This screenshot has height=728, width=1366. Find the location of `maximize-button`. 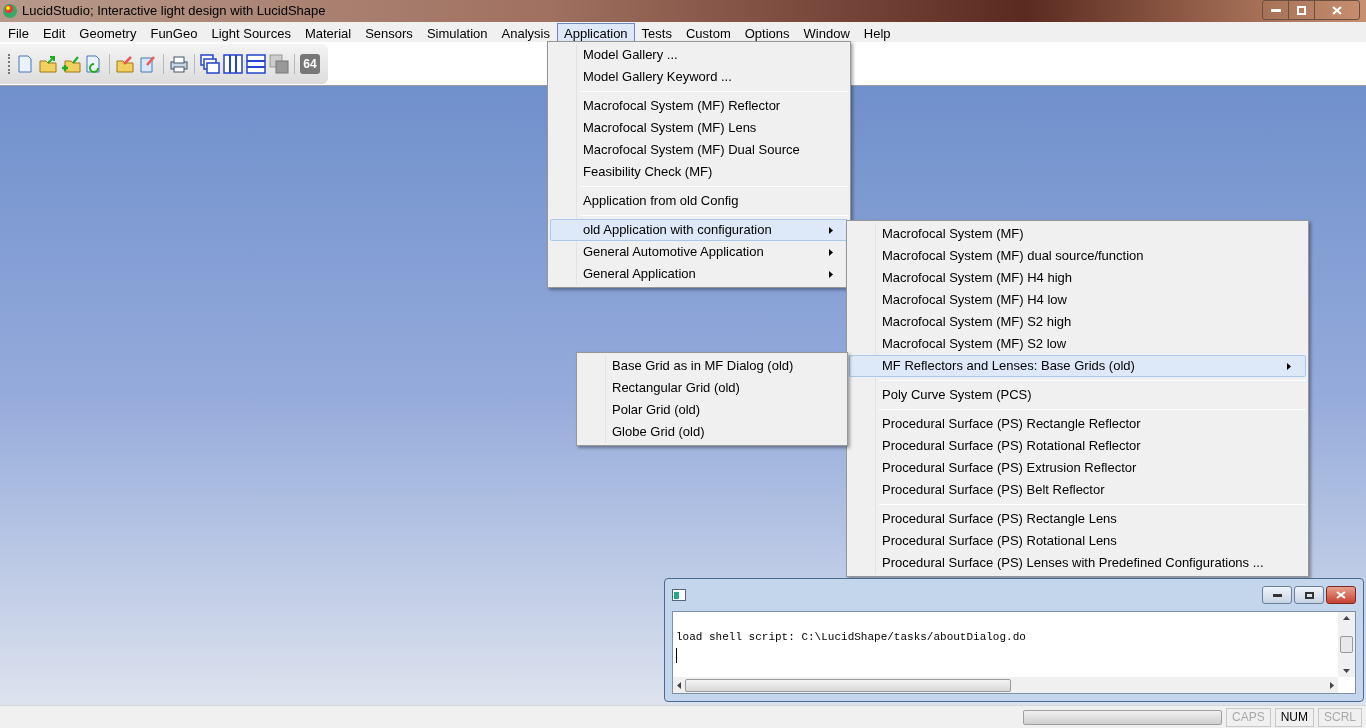

maximize-button is located at coordinates (1309, 595).